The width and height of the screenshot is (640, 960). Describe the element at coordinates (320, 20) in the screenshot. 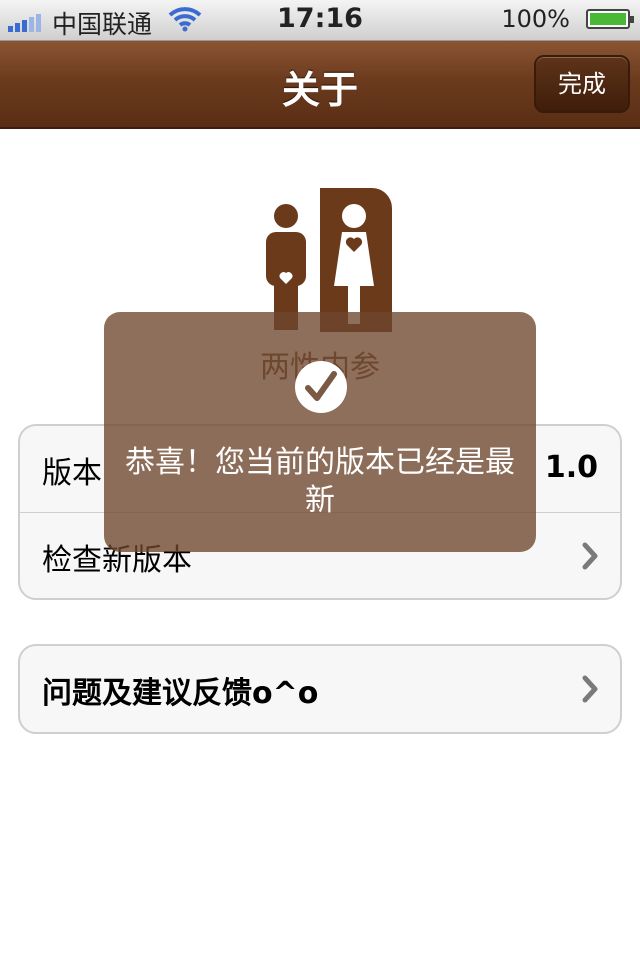

I see `status-bar: 中国联通 17:16 100%` at that location.